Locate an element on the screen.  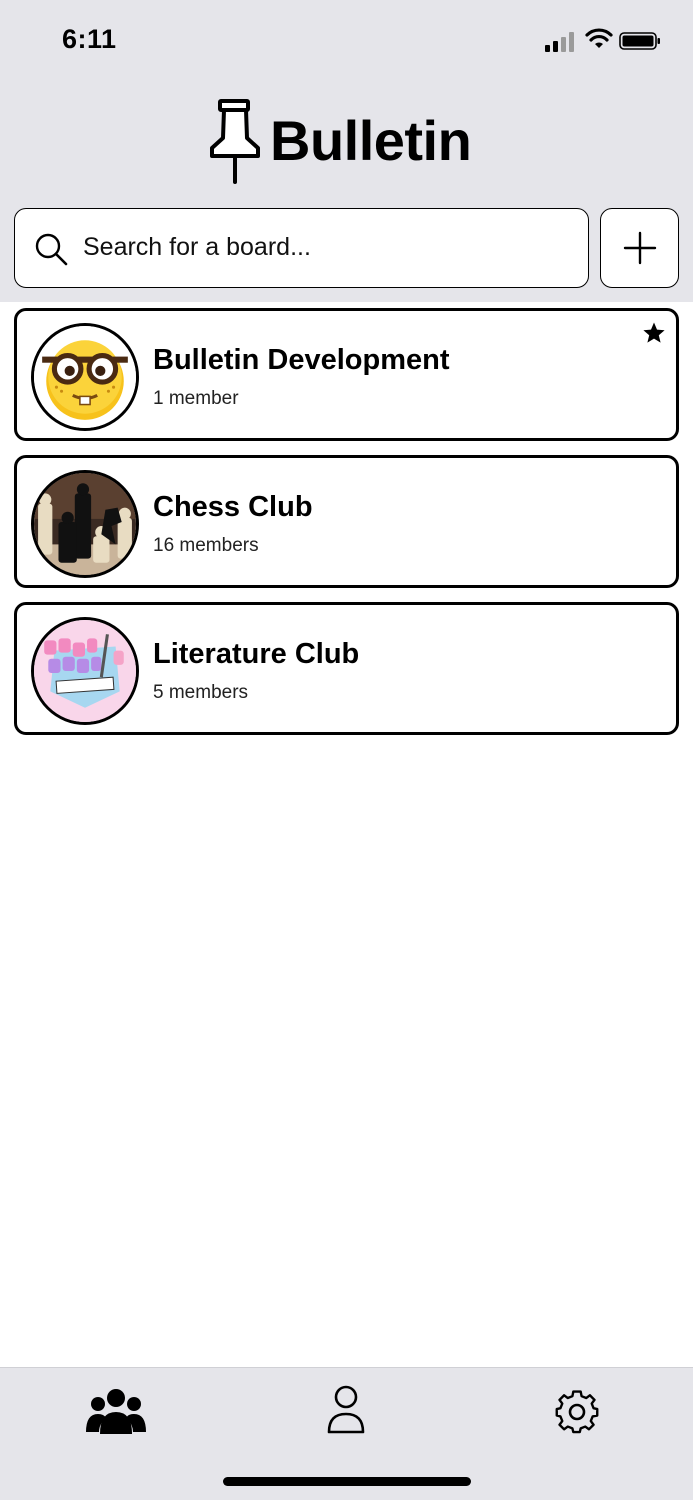
cellular-signal-icon is located at coordinates (559, 42).